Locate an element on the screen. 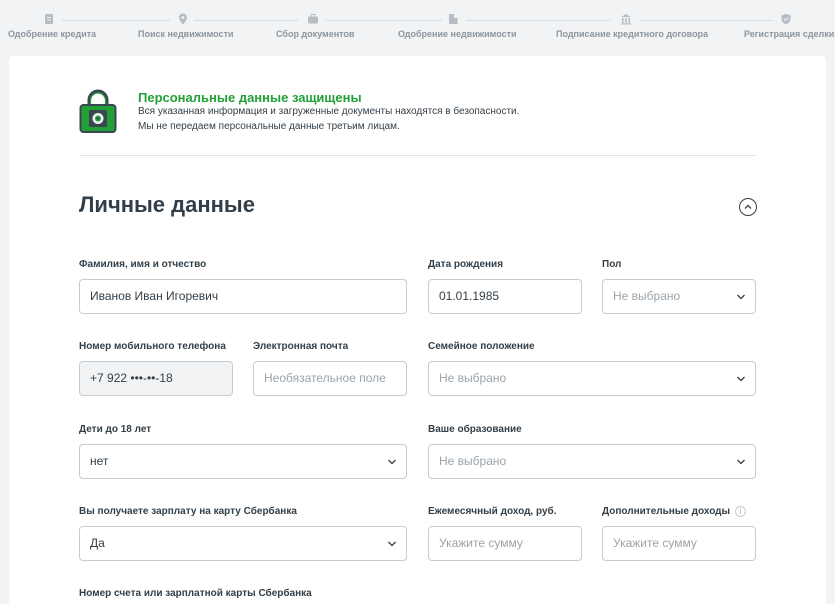 The width and height of the screenshot is (835, 604). children-label: Дети до 18 лет is located at coordinates (115, 429).